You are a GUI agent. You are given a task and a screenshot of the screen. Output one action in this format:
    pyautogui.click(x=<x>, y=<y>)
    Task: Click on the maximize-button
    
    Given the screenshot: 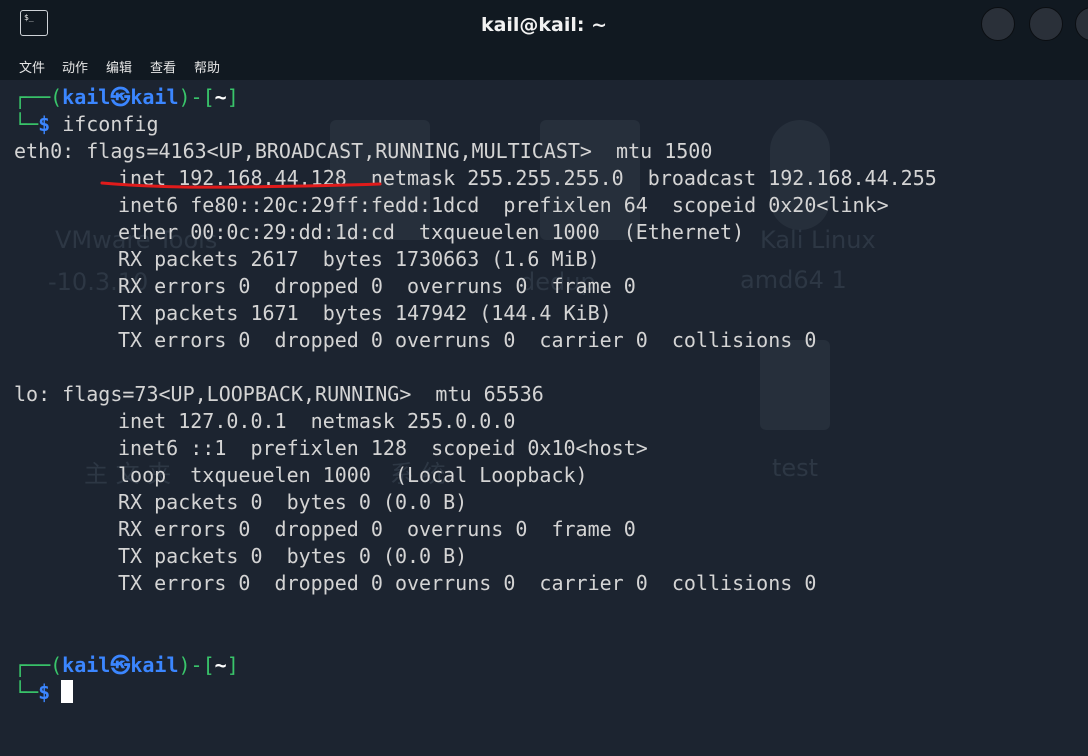 What is the action you would take?
    pyautogui.click(x=1046, y=24)
    